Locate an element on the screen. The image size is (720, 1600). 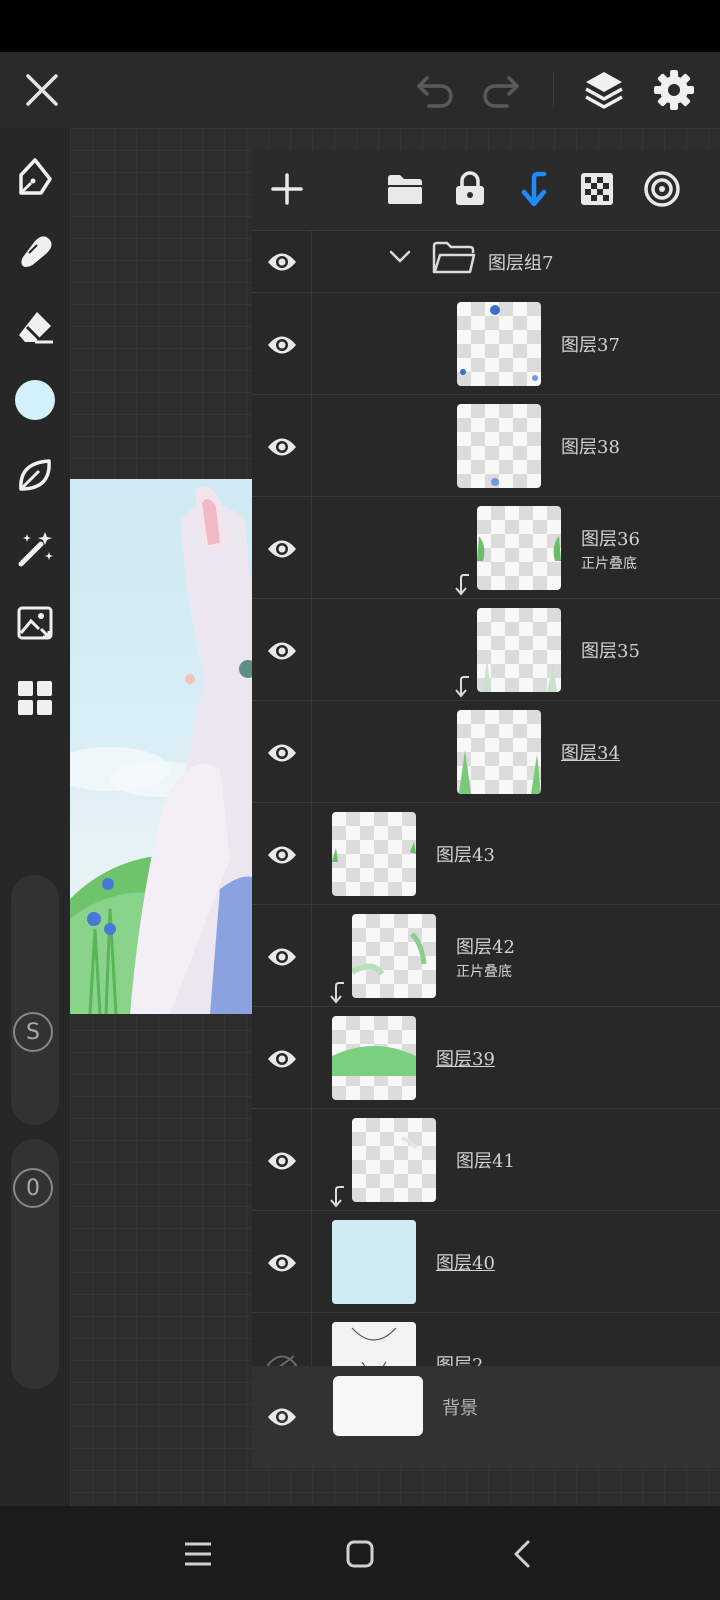
settings-icon is located at coordinates (674, 90).